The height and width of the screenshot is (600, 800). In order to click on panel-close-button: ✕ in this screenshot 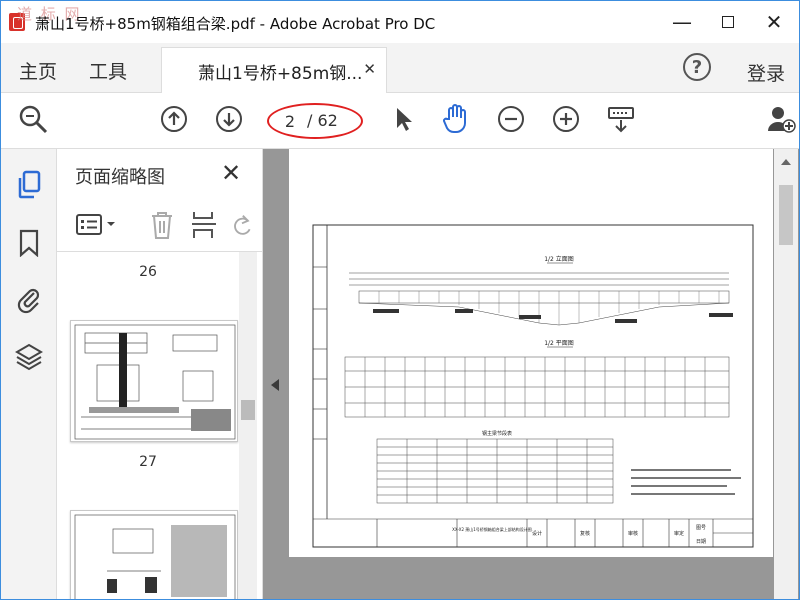, I will do `click(231, 173)`.